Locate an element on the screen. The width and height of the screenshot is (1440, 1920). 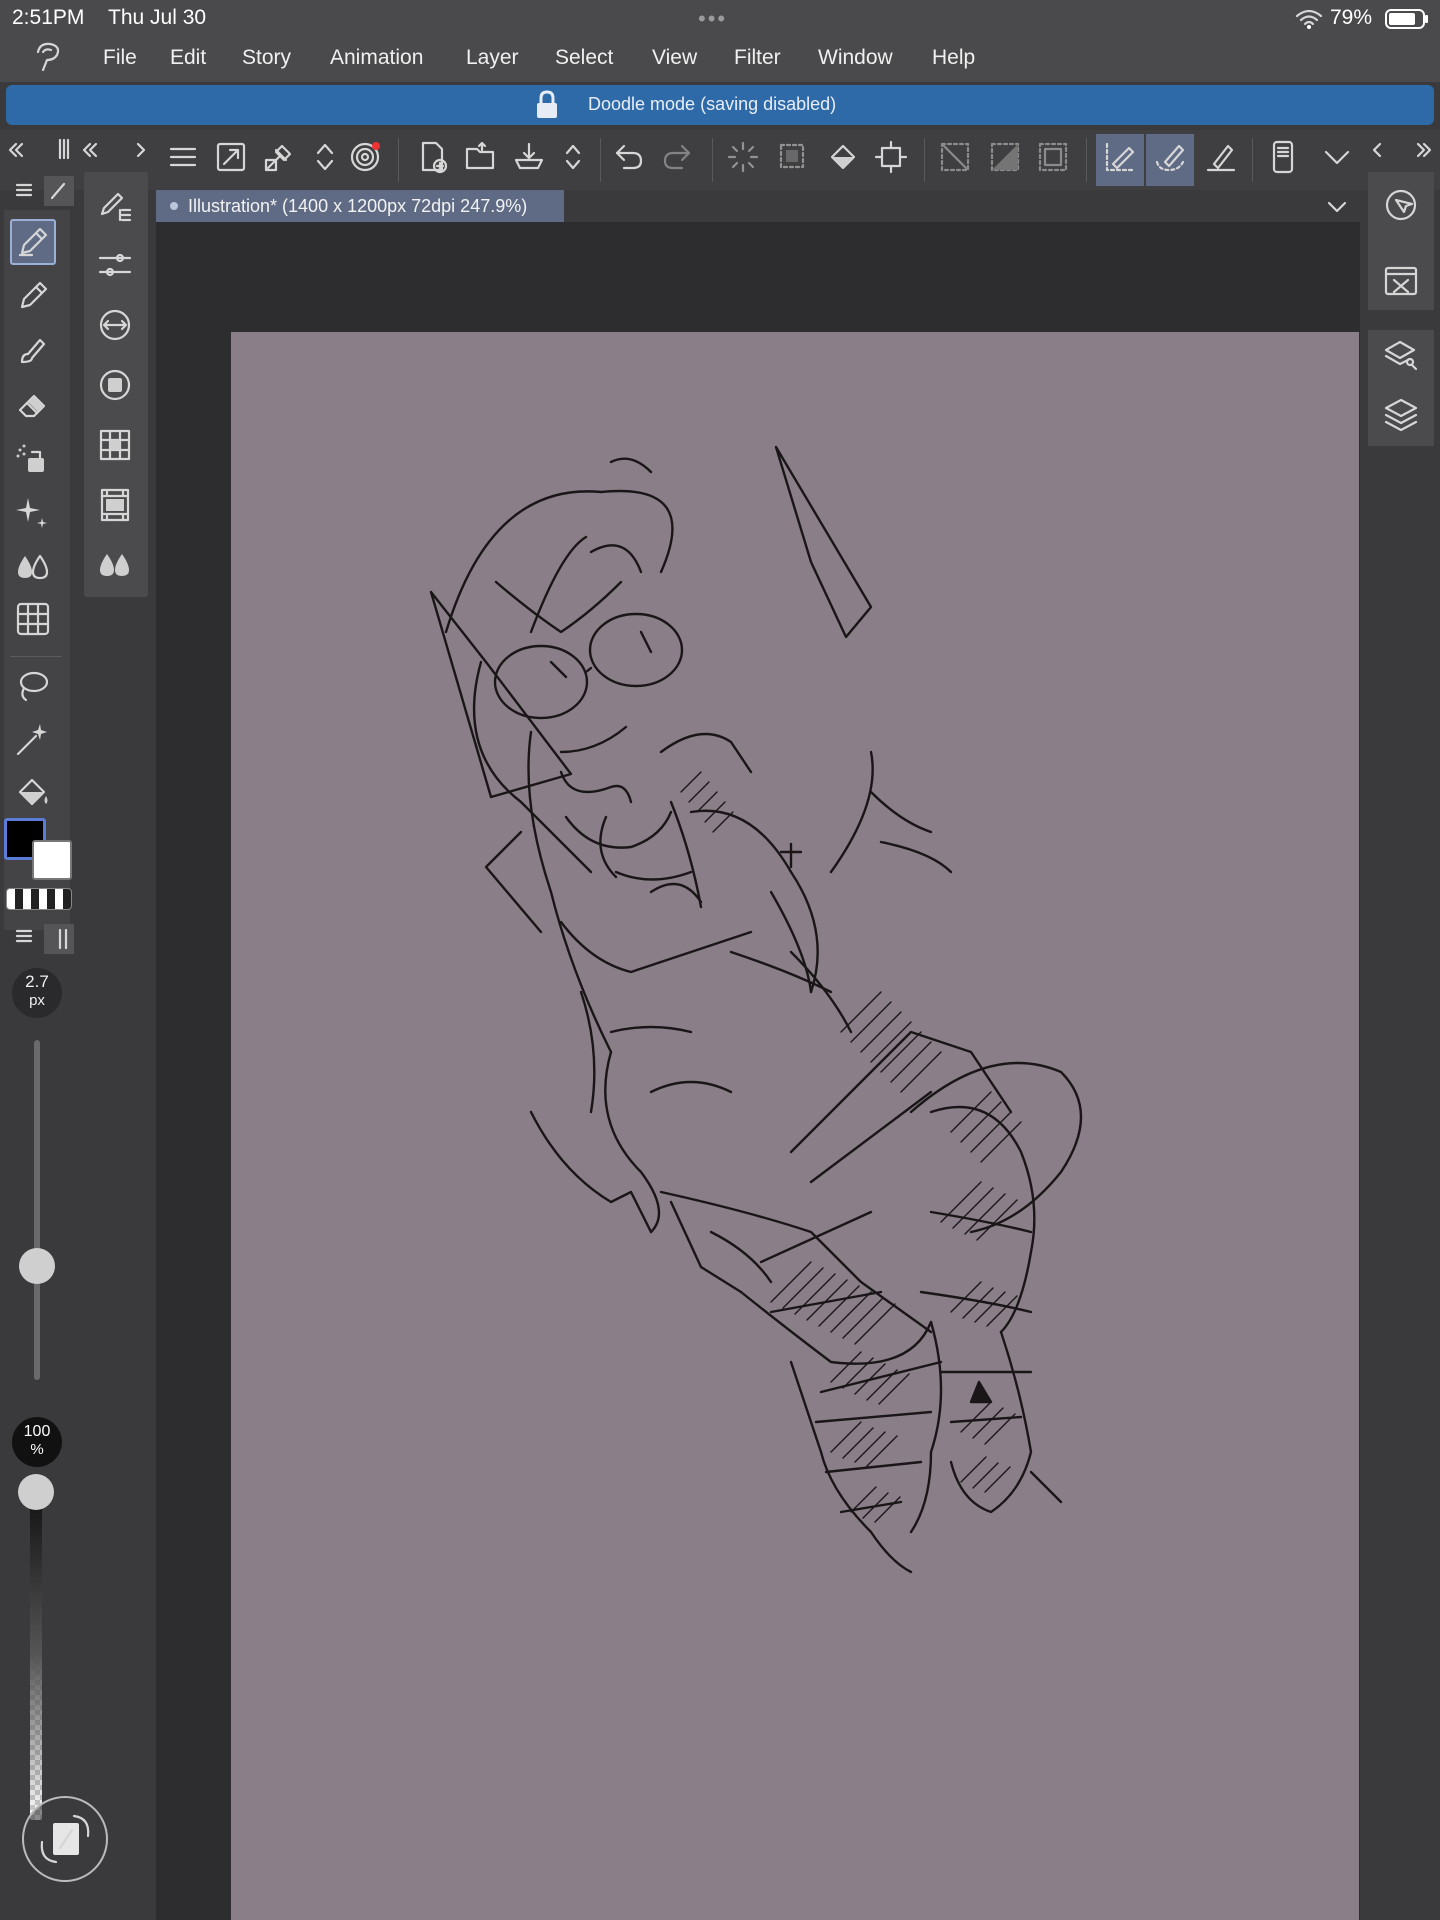
wifi-icon is located at coordinates (1309, 19).